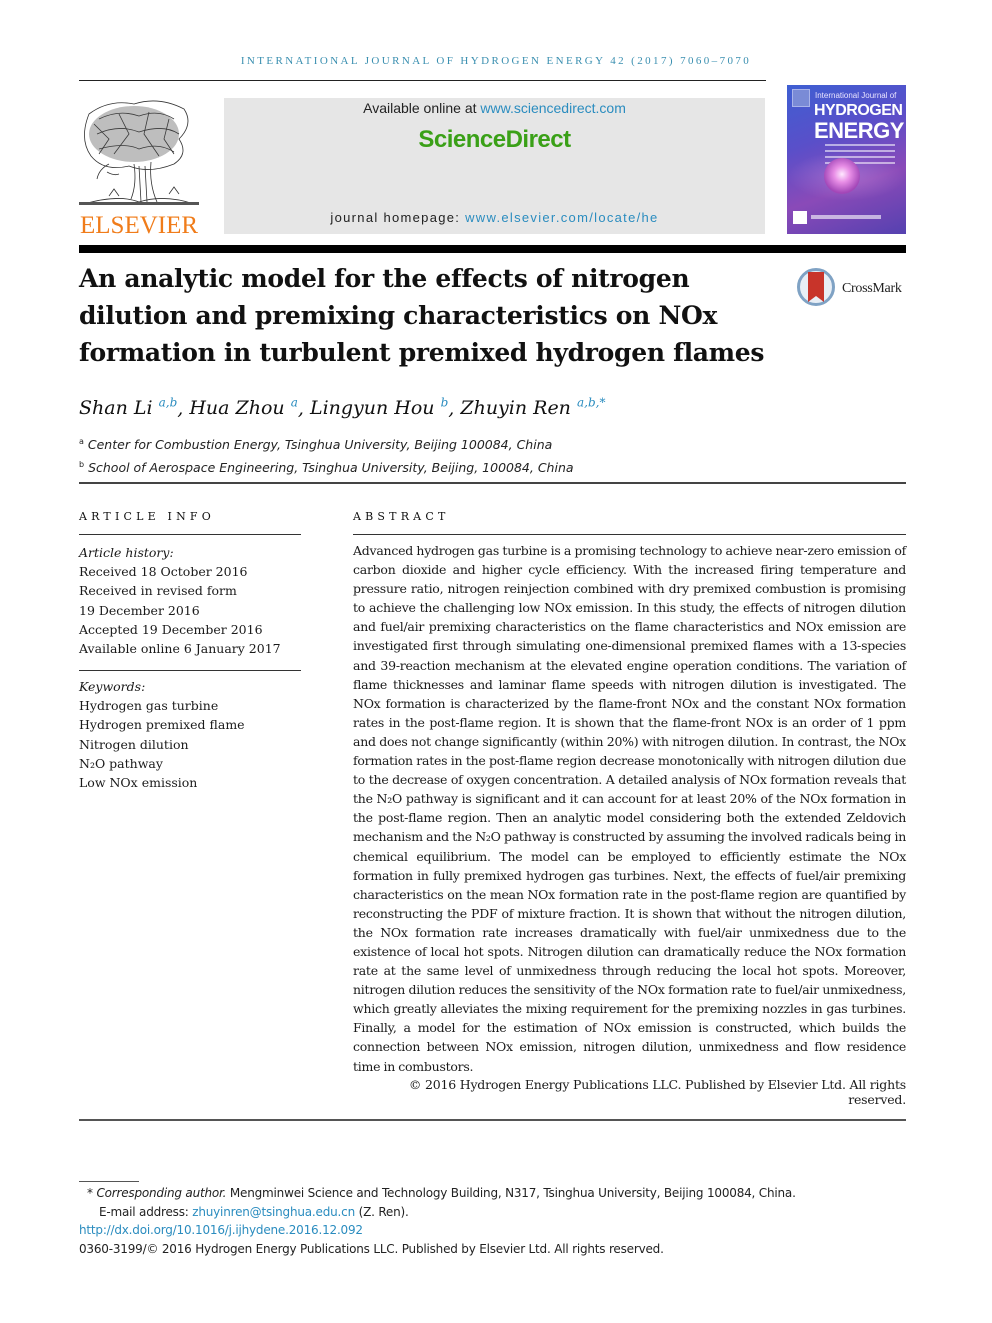  I want to click on article-history-label: Article history:, so click(126, 552).